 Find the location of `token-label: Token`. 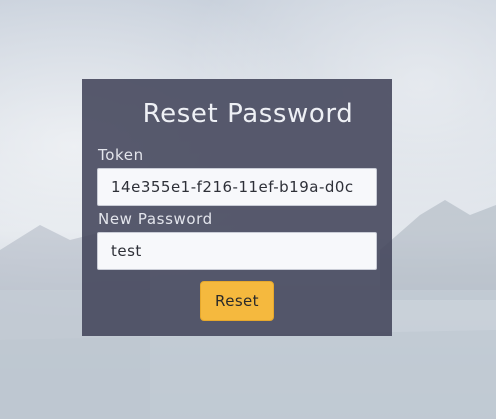

token-label: Token is located at coordinates (121, 155).